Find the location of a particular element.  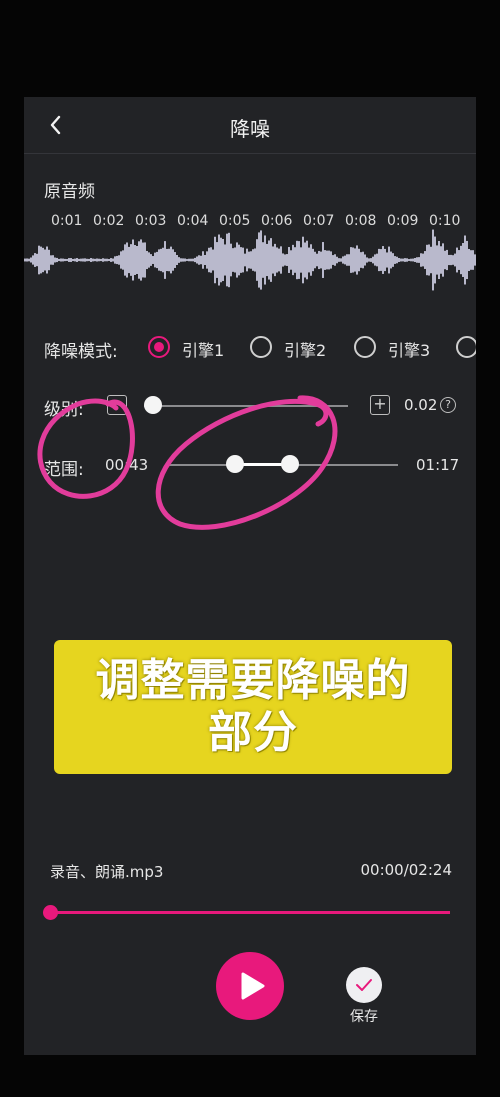

level-slider-knob is located at coordinates (153, 405).